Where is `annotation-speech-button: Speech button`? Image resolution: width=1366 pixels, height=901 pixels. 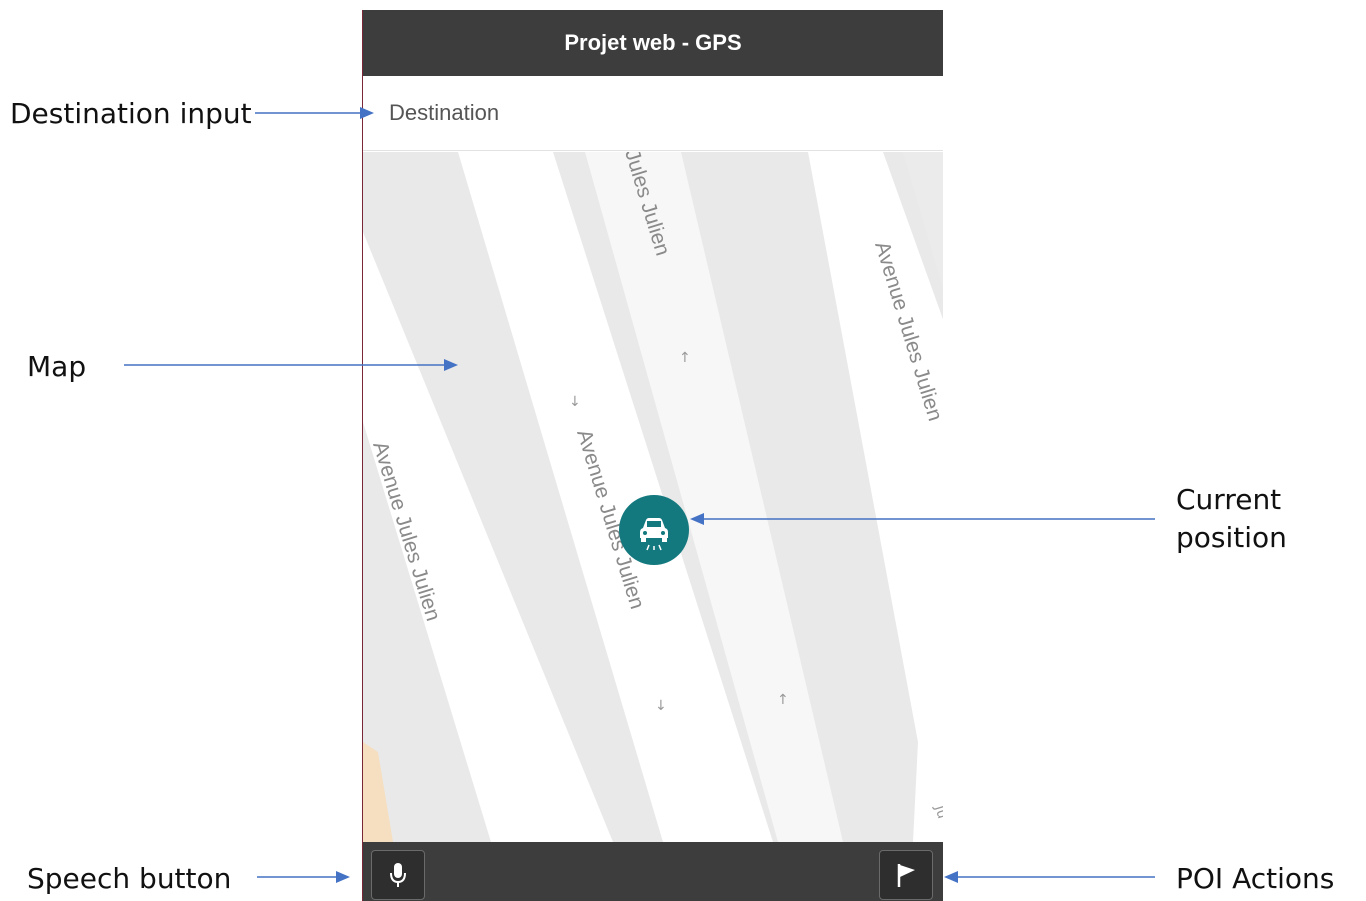
annotation-speech-button: Speech button is located at coordinates (129, 878).